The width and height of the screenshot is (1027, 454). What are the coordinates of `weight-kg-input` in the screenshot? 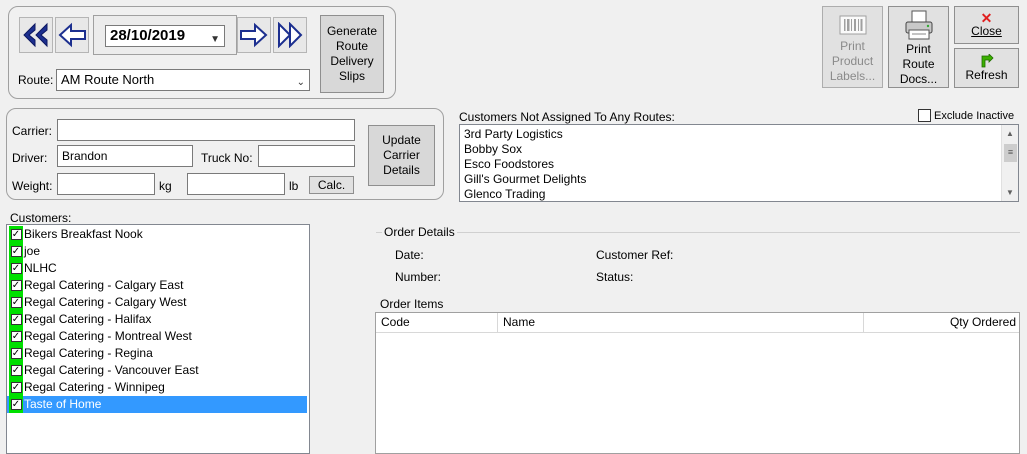 It's located at (106, 184).